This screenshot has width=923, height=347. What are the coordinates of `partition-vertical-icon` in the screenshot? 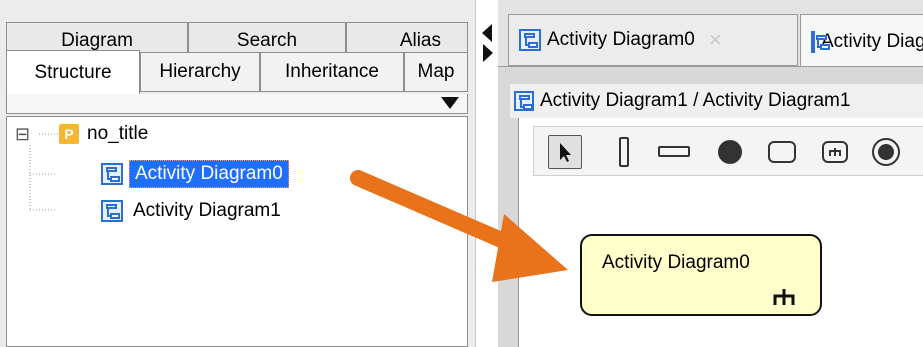 It's located at (624, 152).